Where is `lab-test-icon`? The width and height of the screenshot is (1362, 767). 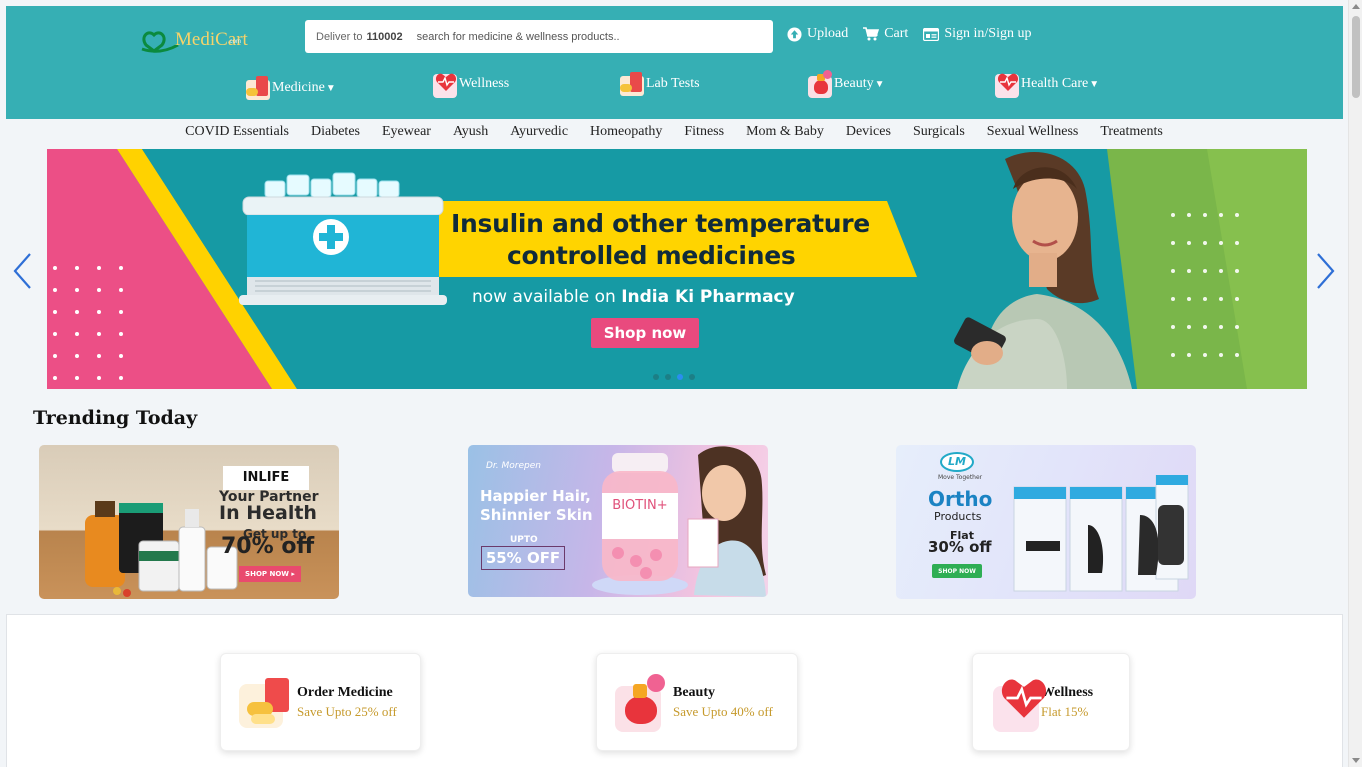 lab-test-icon is located at coordinates (631, 84).